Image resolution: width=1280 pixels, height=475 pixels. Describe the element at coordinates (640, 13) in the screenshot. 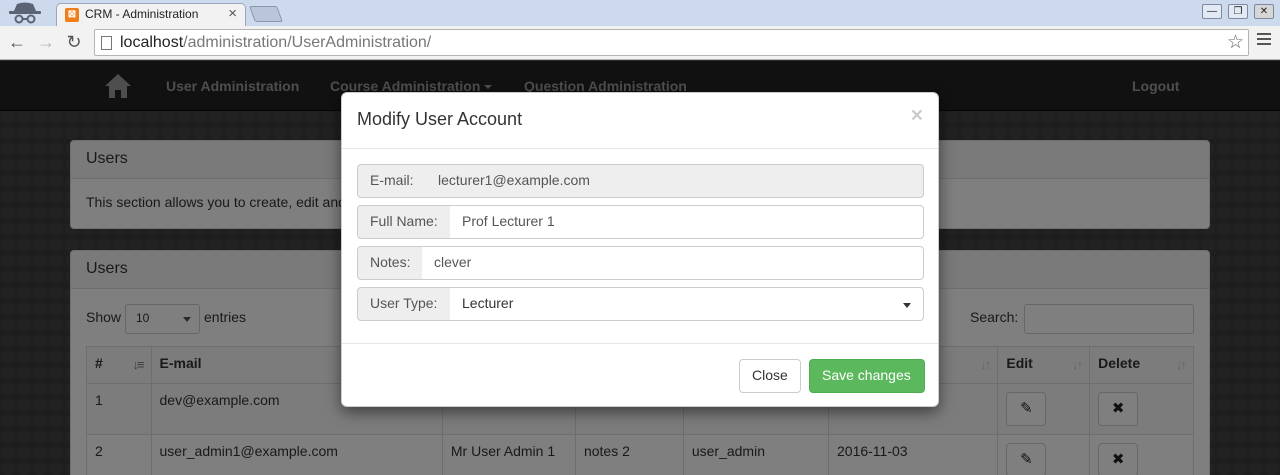

I see `browser-titlebar: ⊠ CRM - Administration × — ❐ ✕` at that location.